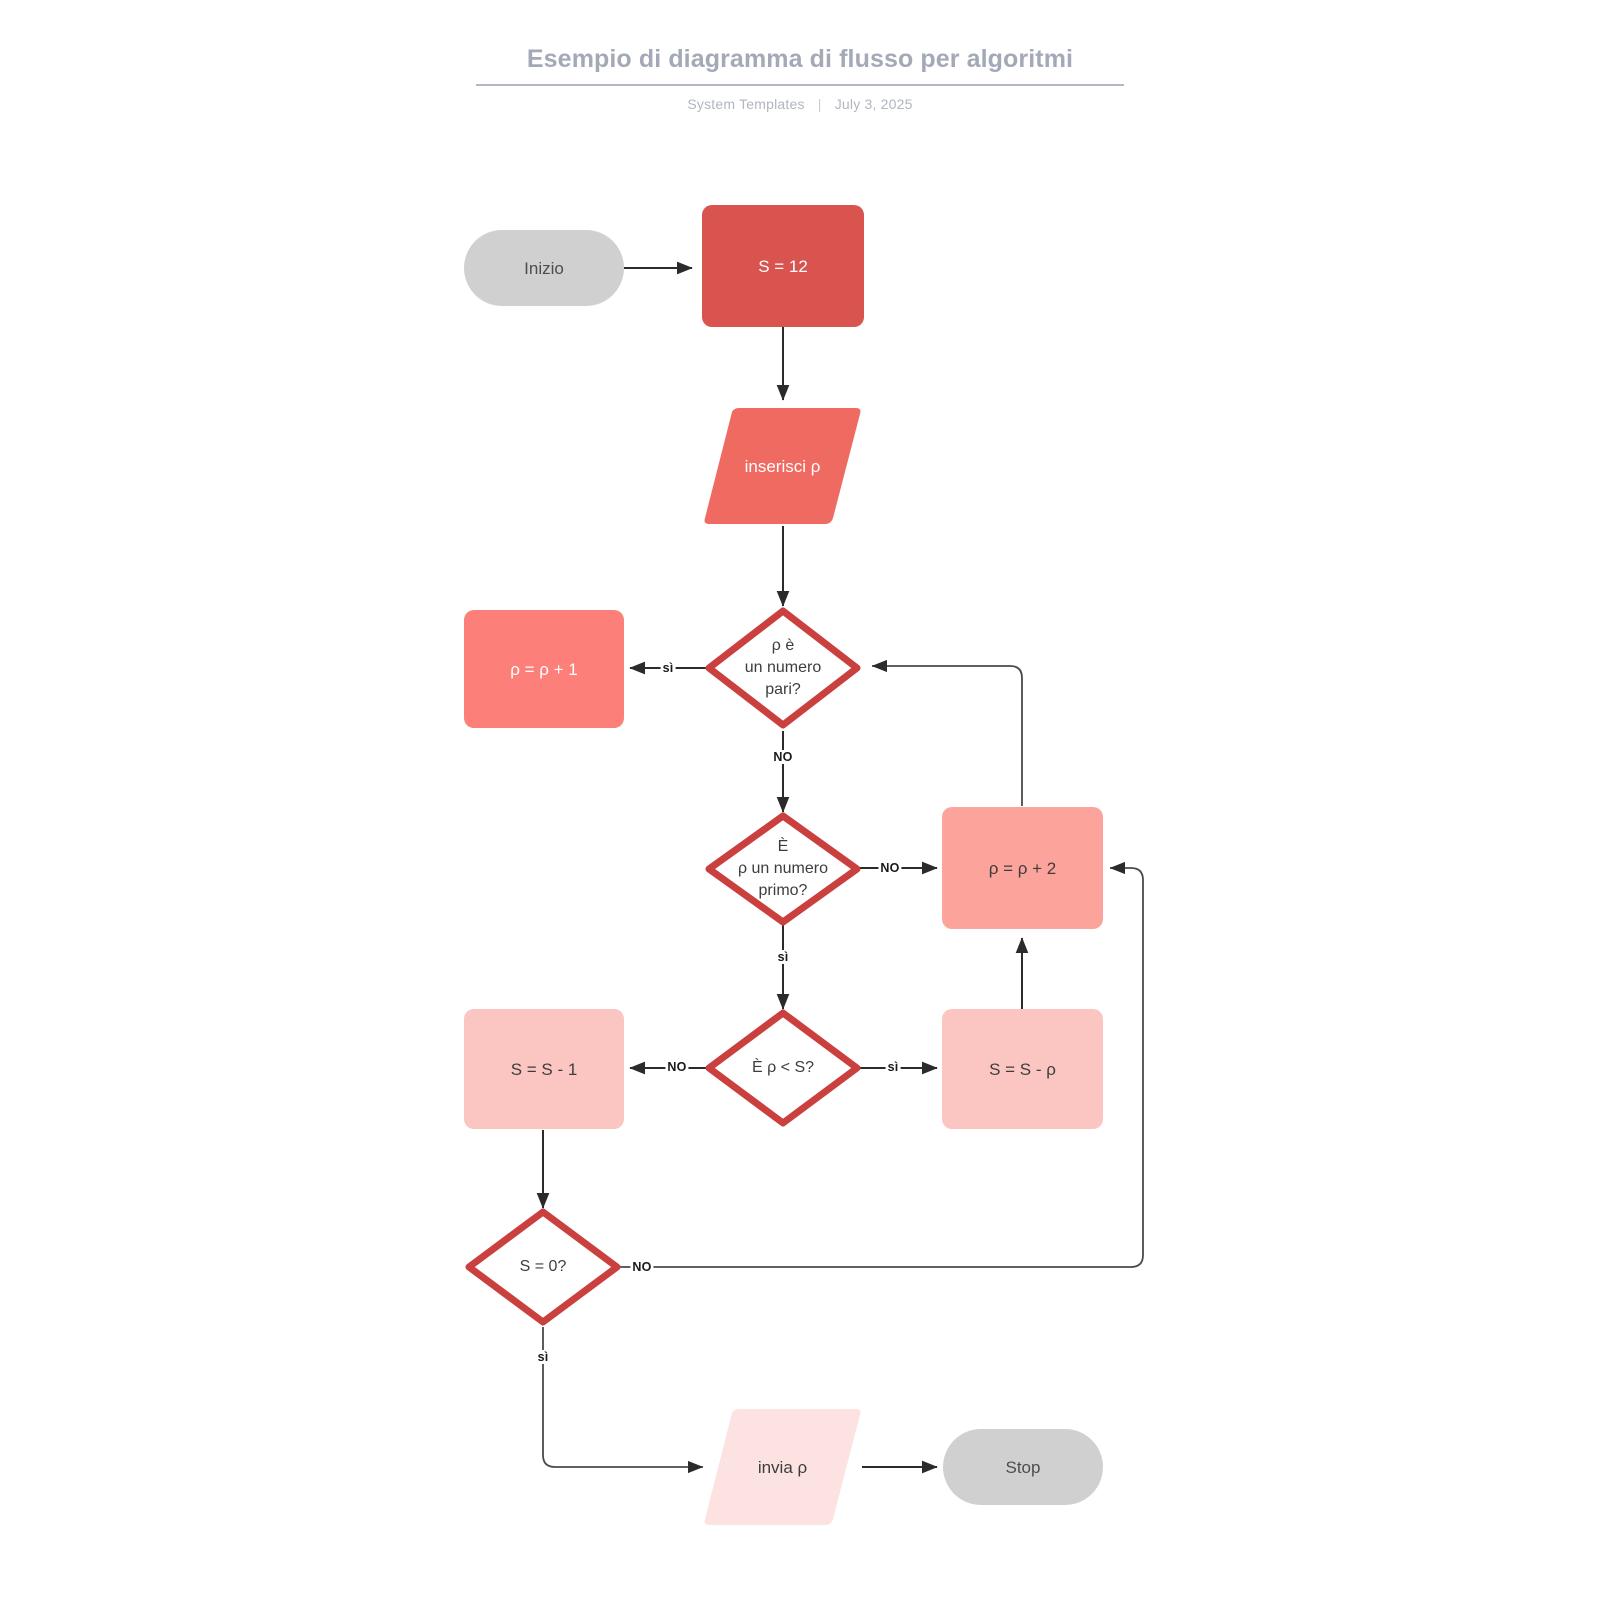  I want to click on node-inizio-label: Inizio, so click(544, 268).